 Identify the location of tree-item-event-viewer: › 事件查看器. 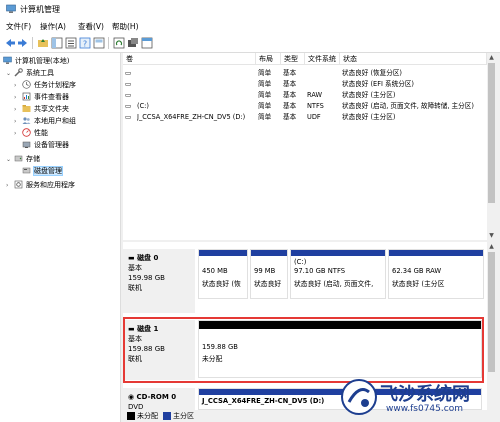
(41, 97).